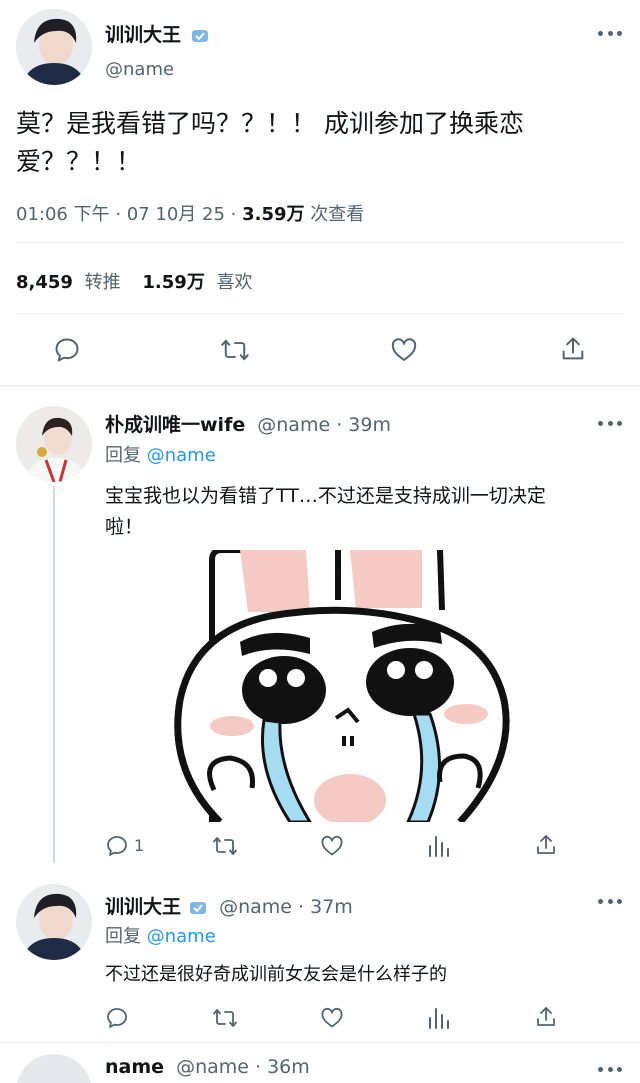 This screenshot has width=640, height=1083. Describe the element at coordinates (44, 282) in the screenshot. I see `retweets-count: 8,459` at that location.